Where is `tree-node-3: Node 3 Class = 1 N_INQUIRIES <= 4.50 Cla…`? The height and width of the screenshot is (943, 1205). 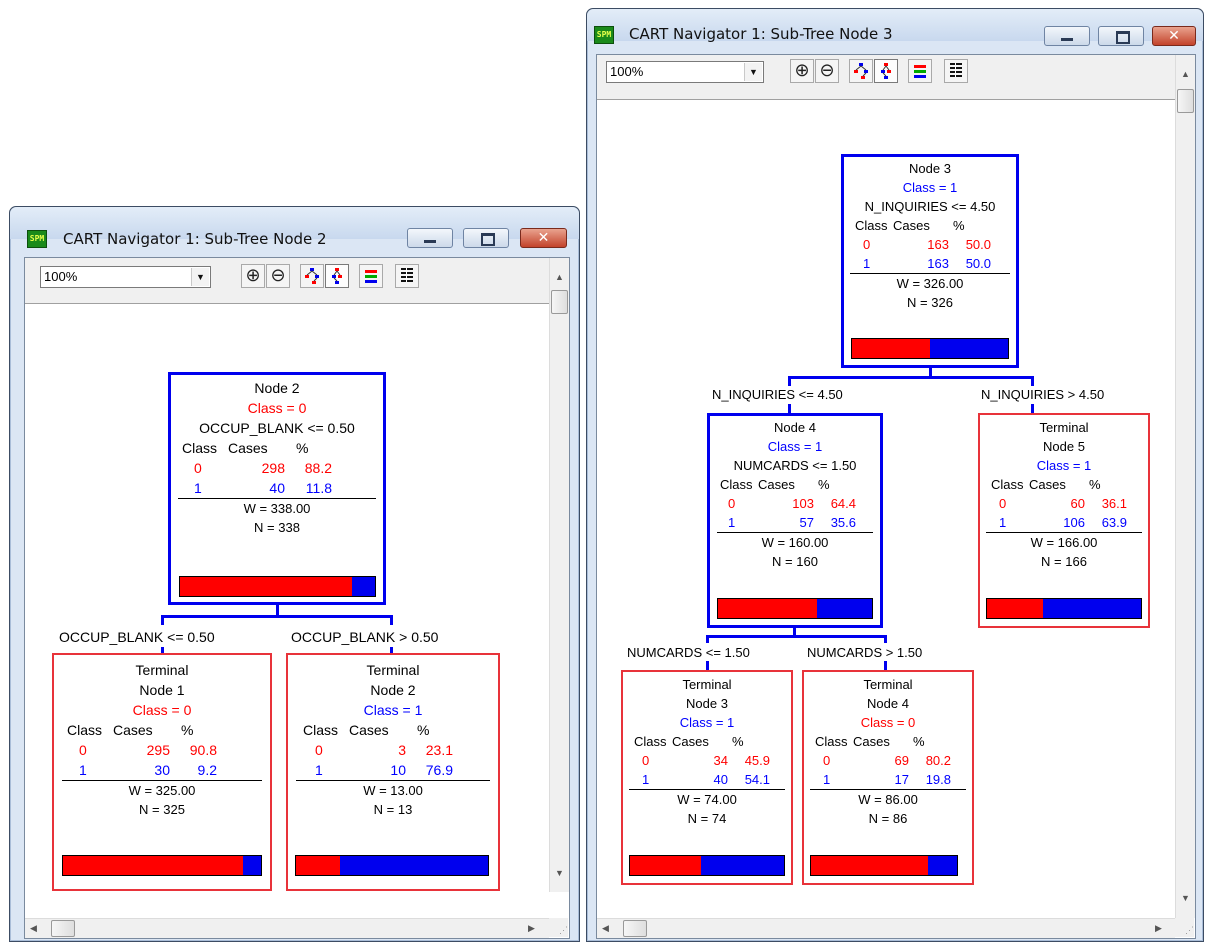 tree-node-3: Node 3 Class = 1 N_INQUIRIES <= 4.50 Cla… is located at coordinates (930, 261).